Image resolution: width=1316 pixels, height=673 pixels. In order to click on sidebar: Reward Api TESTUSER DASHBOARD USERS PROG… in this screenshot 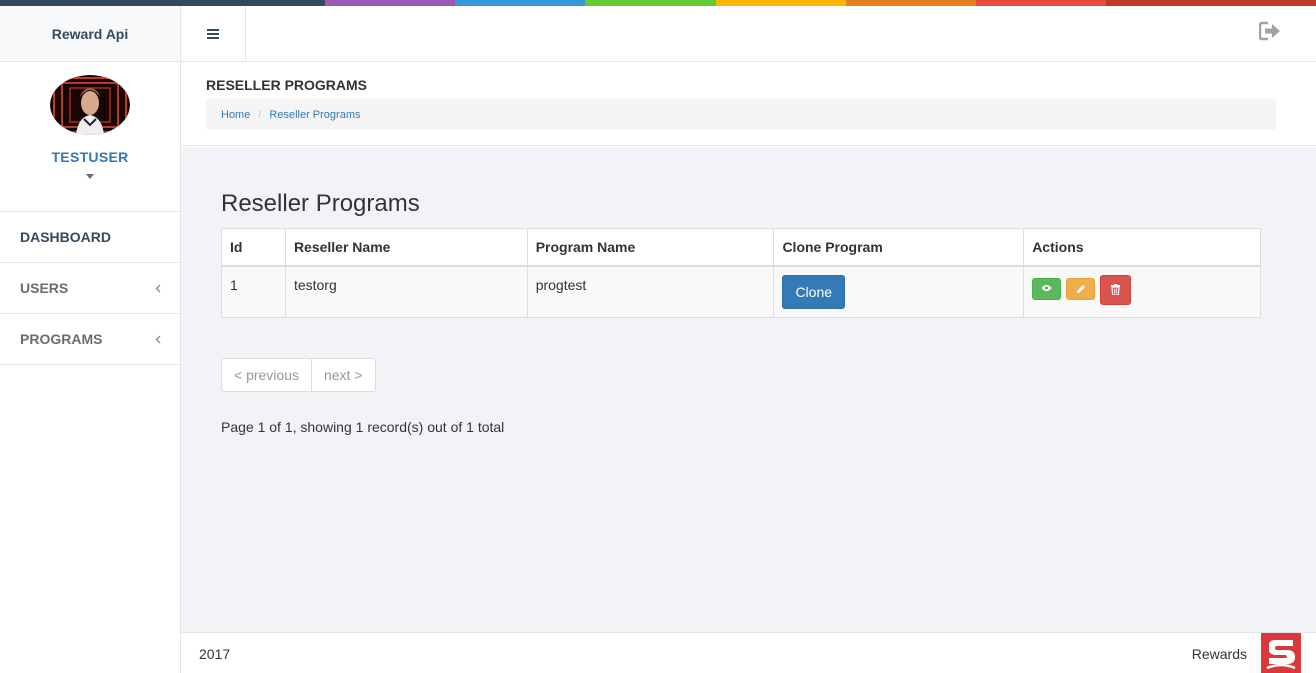, I will do `click(90, 339)`.